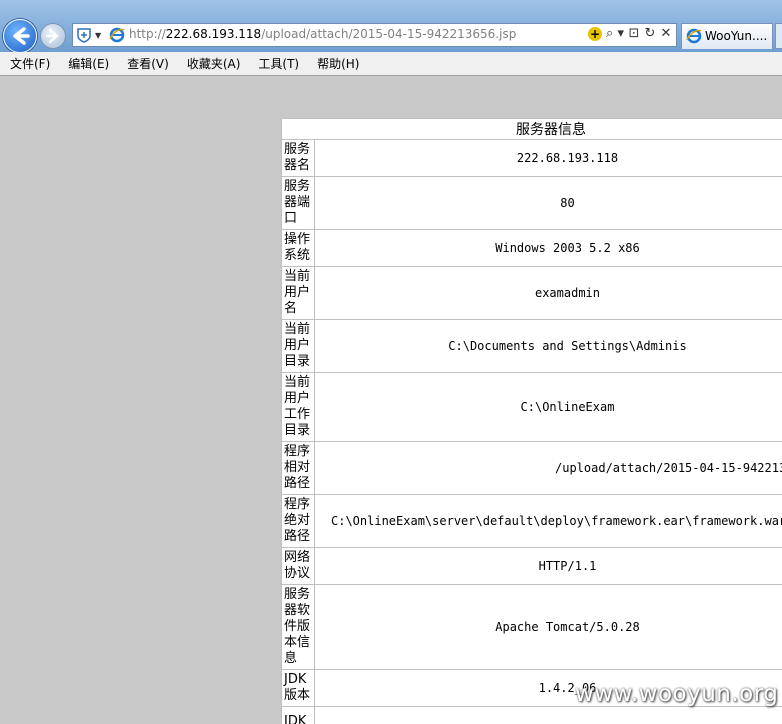 The width and height of the screenshot is (782, 724). What do you see at coordinates (87, 63) in the screenshot?
I see `menu-edit: 编辑(E)` at bounding box center [87, 63].